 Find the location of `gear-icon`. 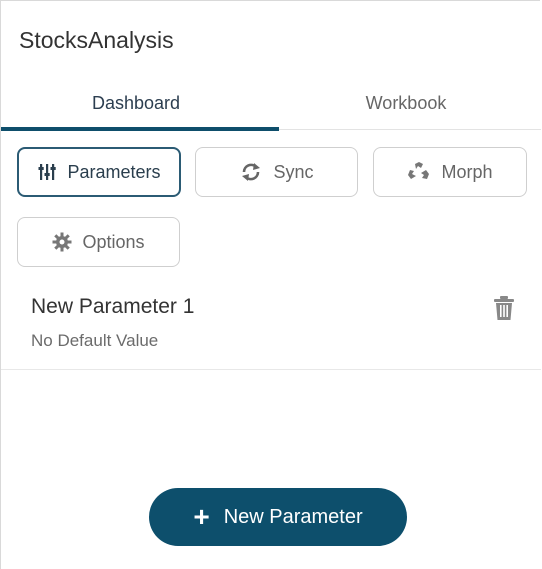

gear-icon is located at coordinates (62, 242).